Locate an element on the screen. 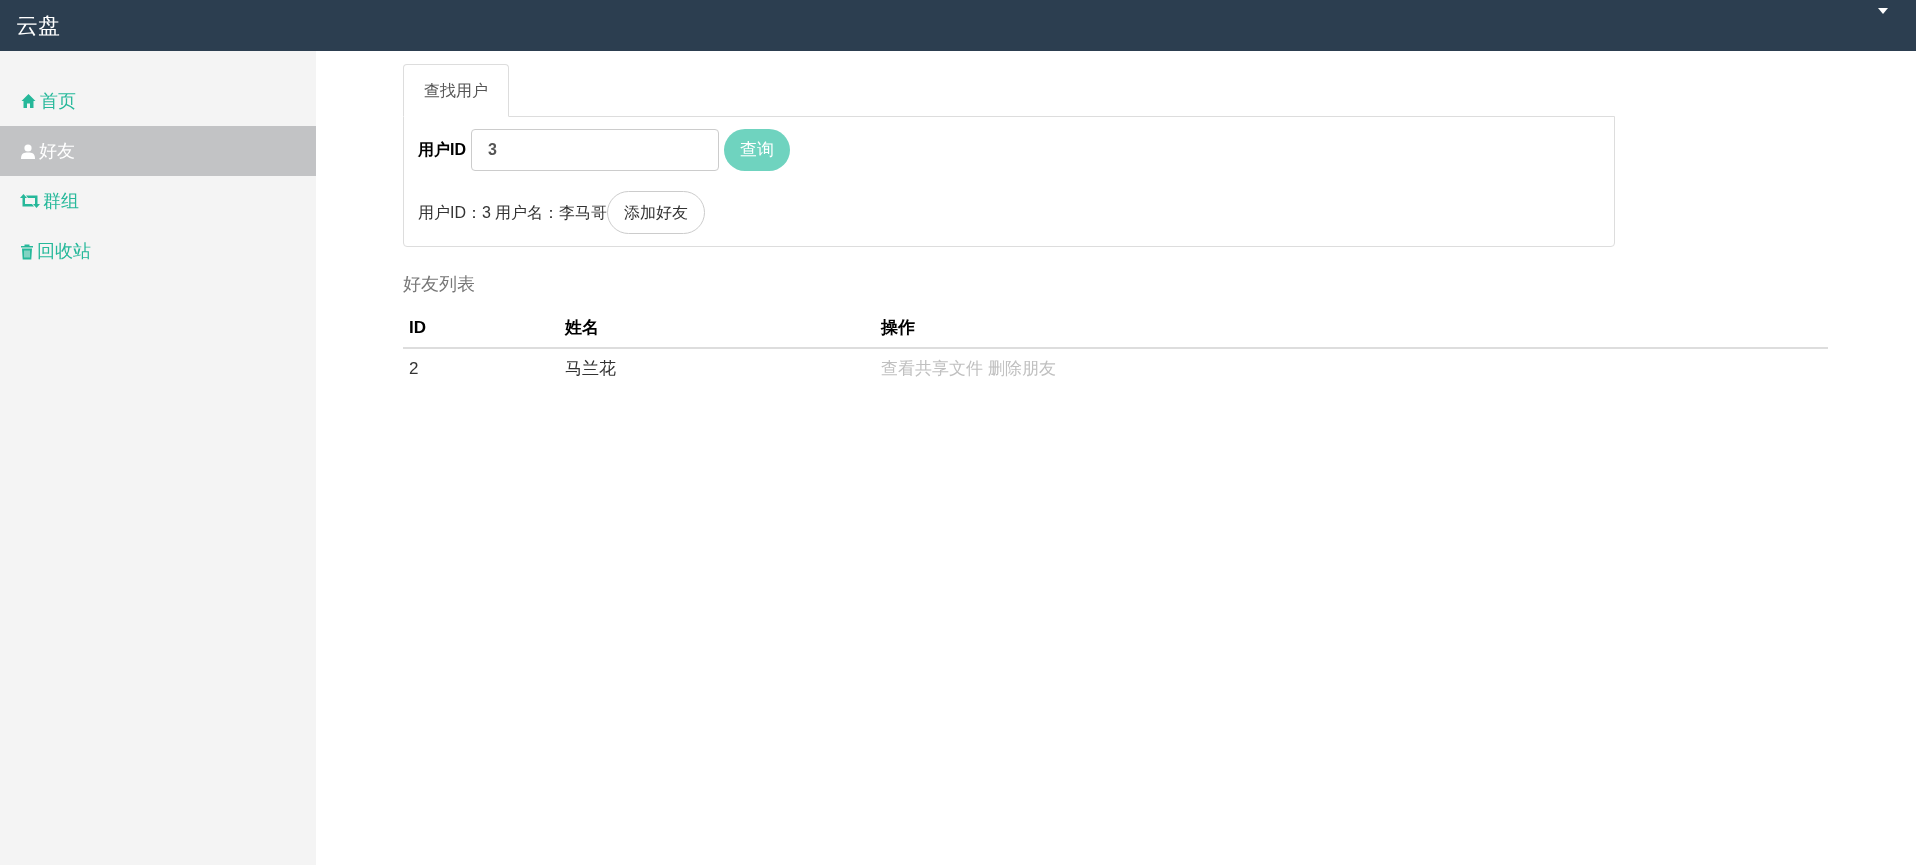 The width and height of the screenshot is (1916, 865). app-title: 云盘 is located at coordinates (38, 26).